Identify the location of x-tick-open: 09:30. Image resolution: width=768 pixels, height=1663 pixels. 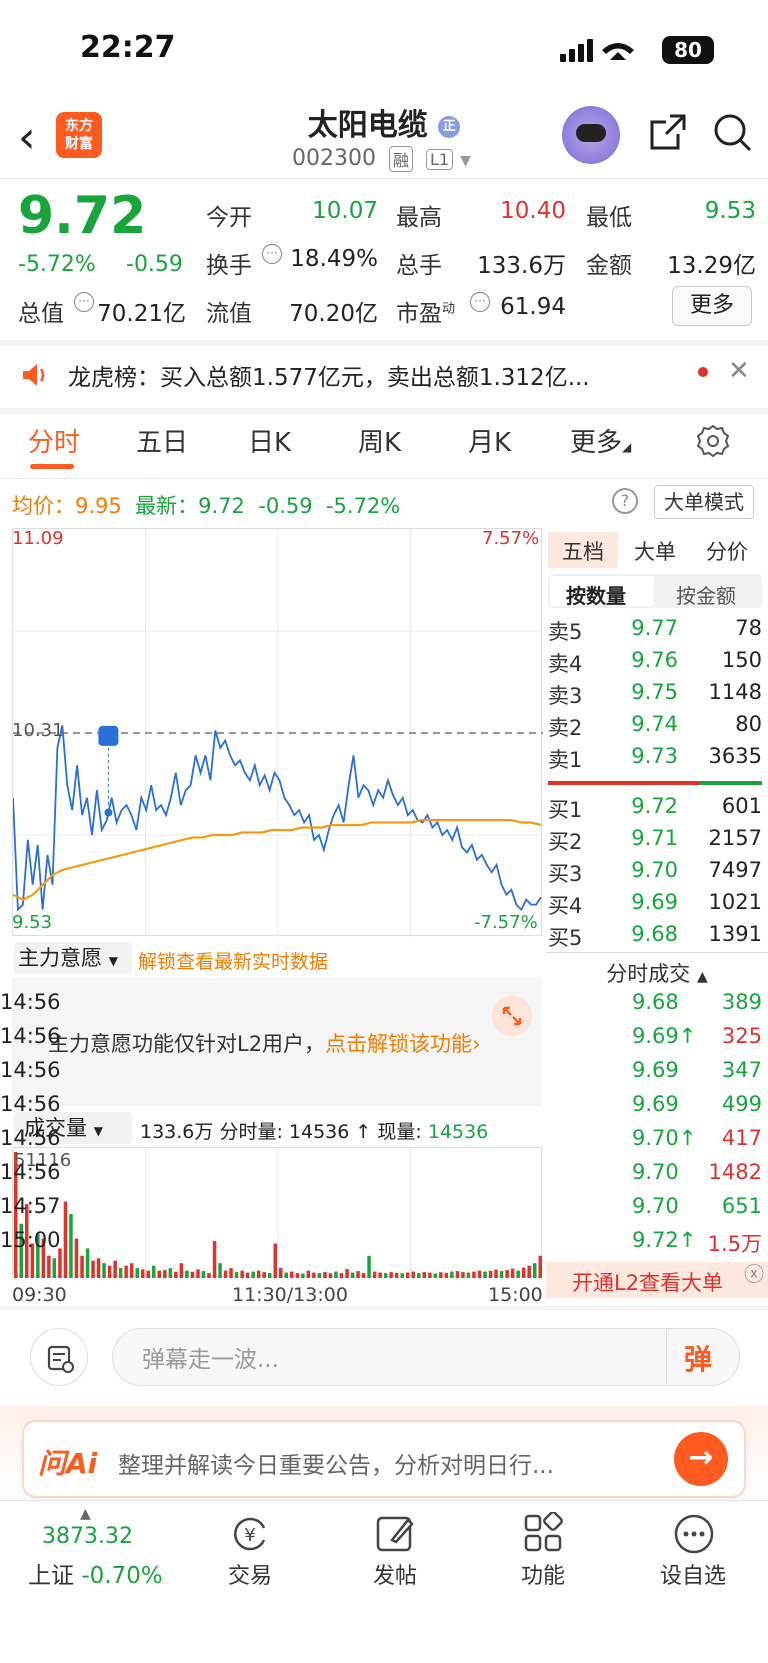
(39, 1295).